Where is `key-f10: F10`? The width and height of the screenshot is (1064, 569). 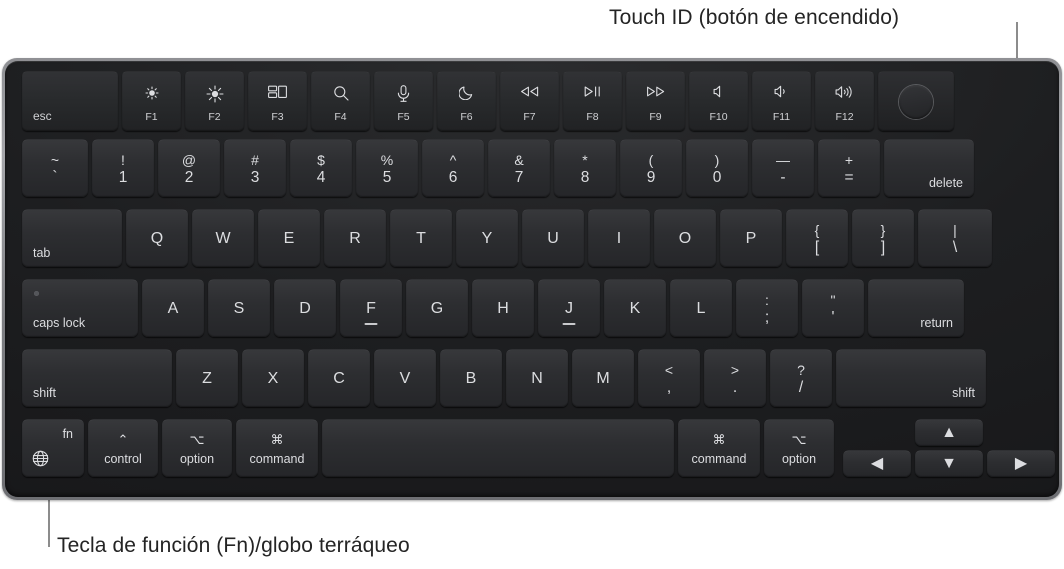 key-f10: F10 is located at coordinates (718, 101).